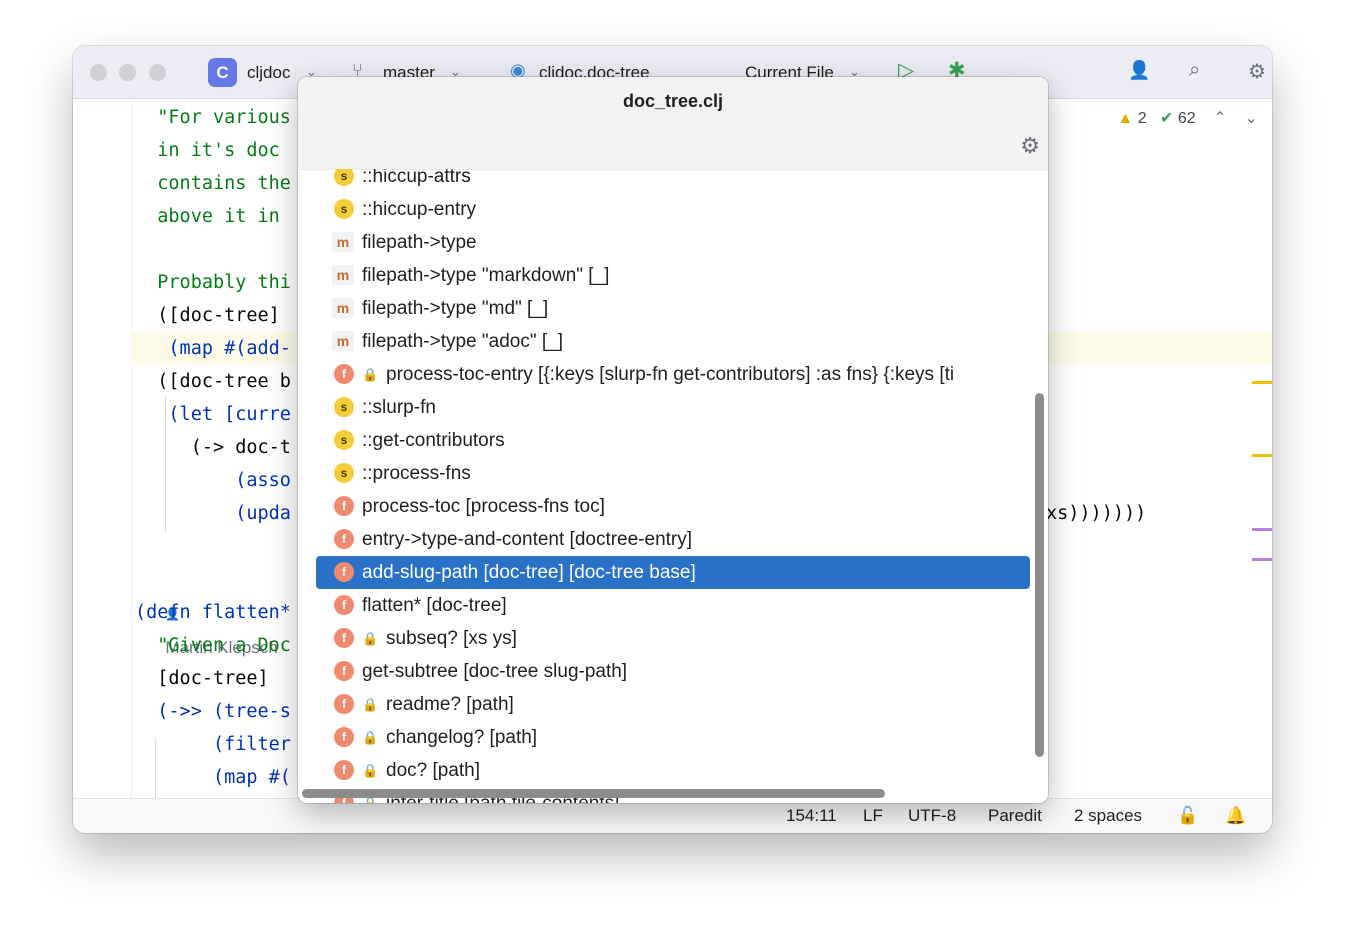 Image resolution: width=1346 pixels, height=935 pixels. Describe the element at coordinates (529, 572) in the screenshot. I see `structure-item-label: add-slug-path [doc-tree] [doc-tree base]` at that location.